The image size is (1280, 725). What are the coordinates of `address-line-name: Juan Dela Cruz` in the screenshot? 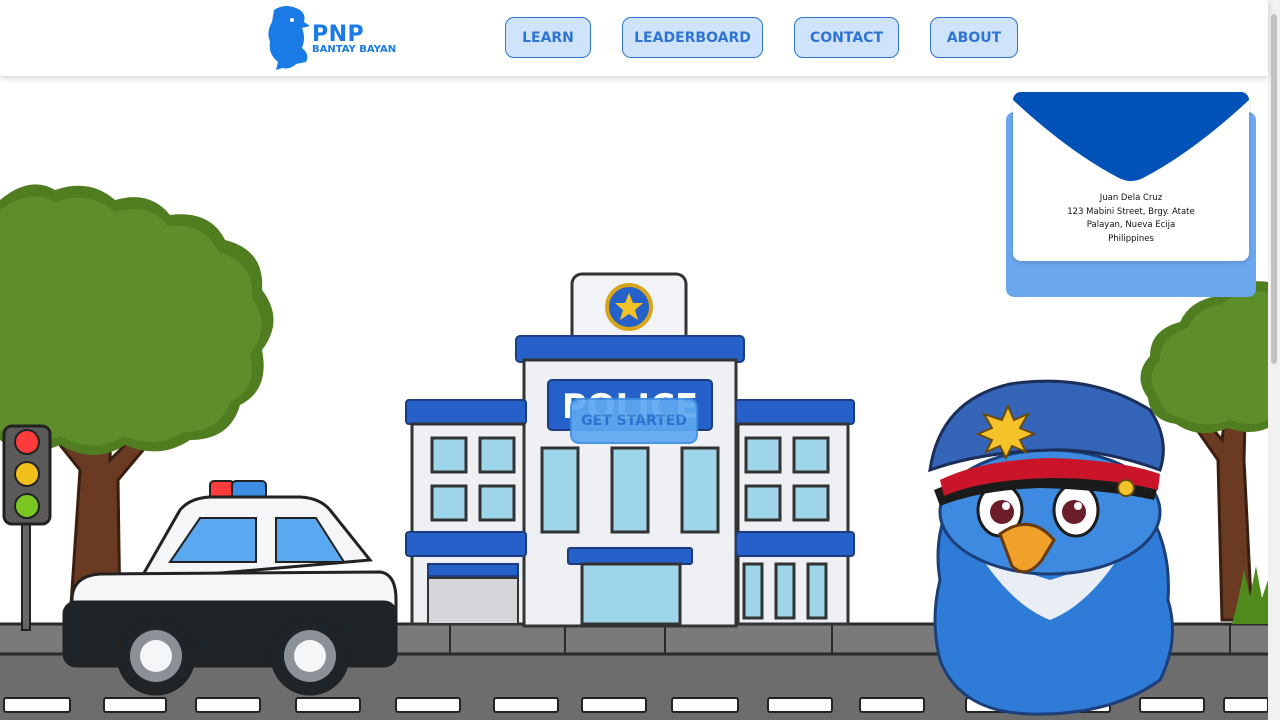 It's located at (1131, 198).